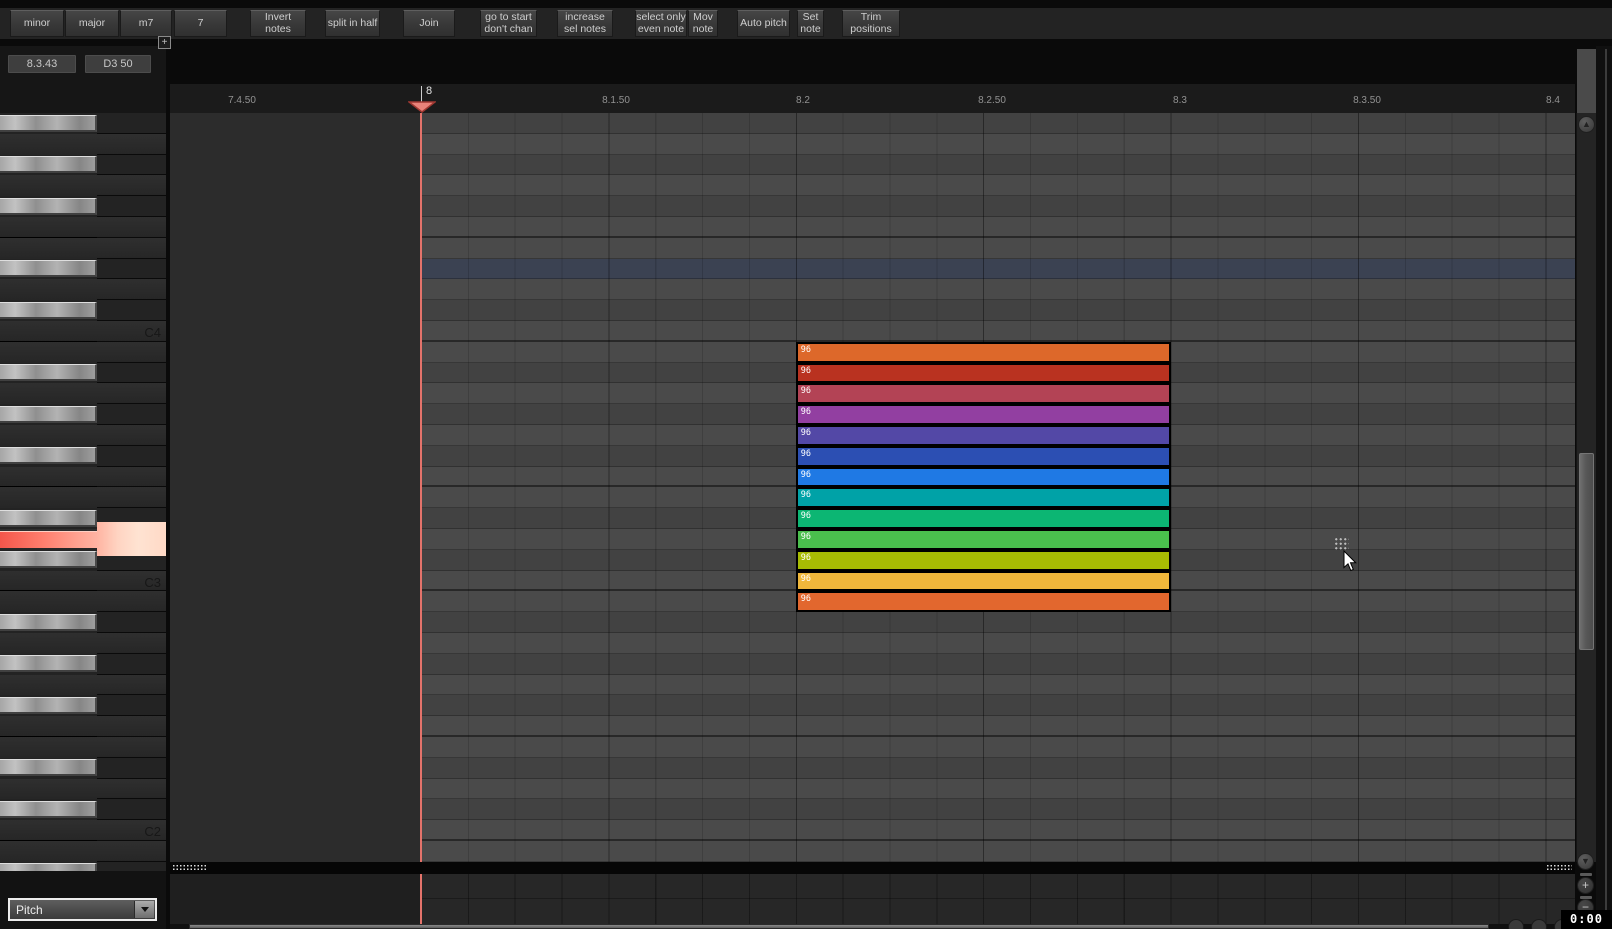 The height and width of the screenshot is (929, 1612). Describe the element at coordinates (37, 23) in the screenshot. I see `toolbar-button-minor: minor` at that location.